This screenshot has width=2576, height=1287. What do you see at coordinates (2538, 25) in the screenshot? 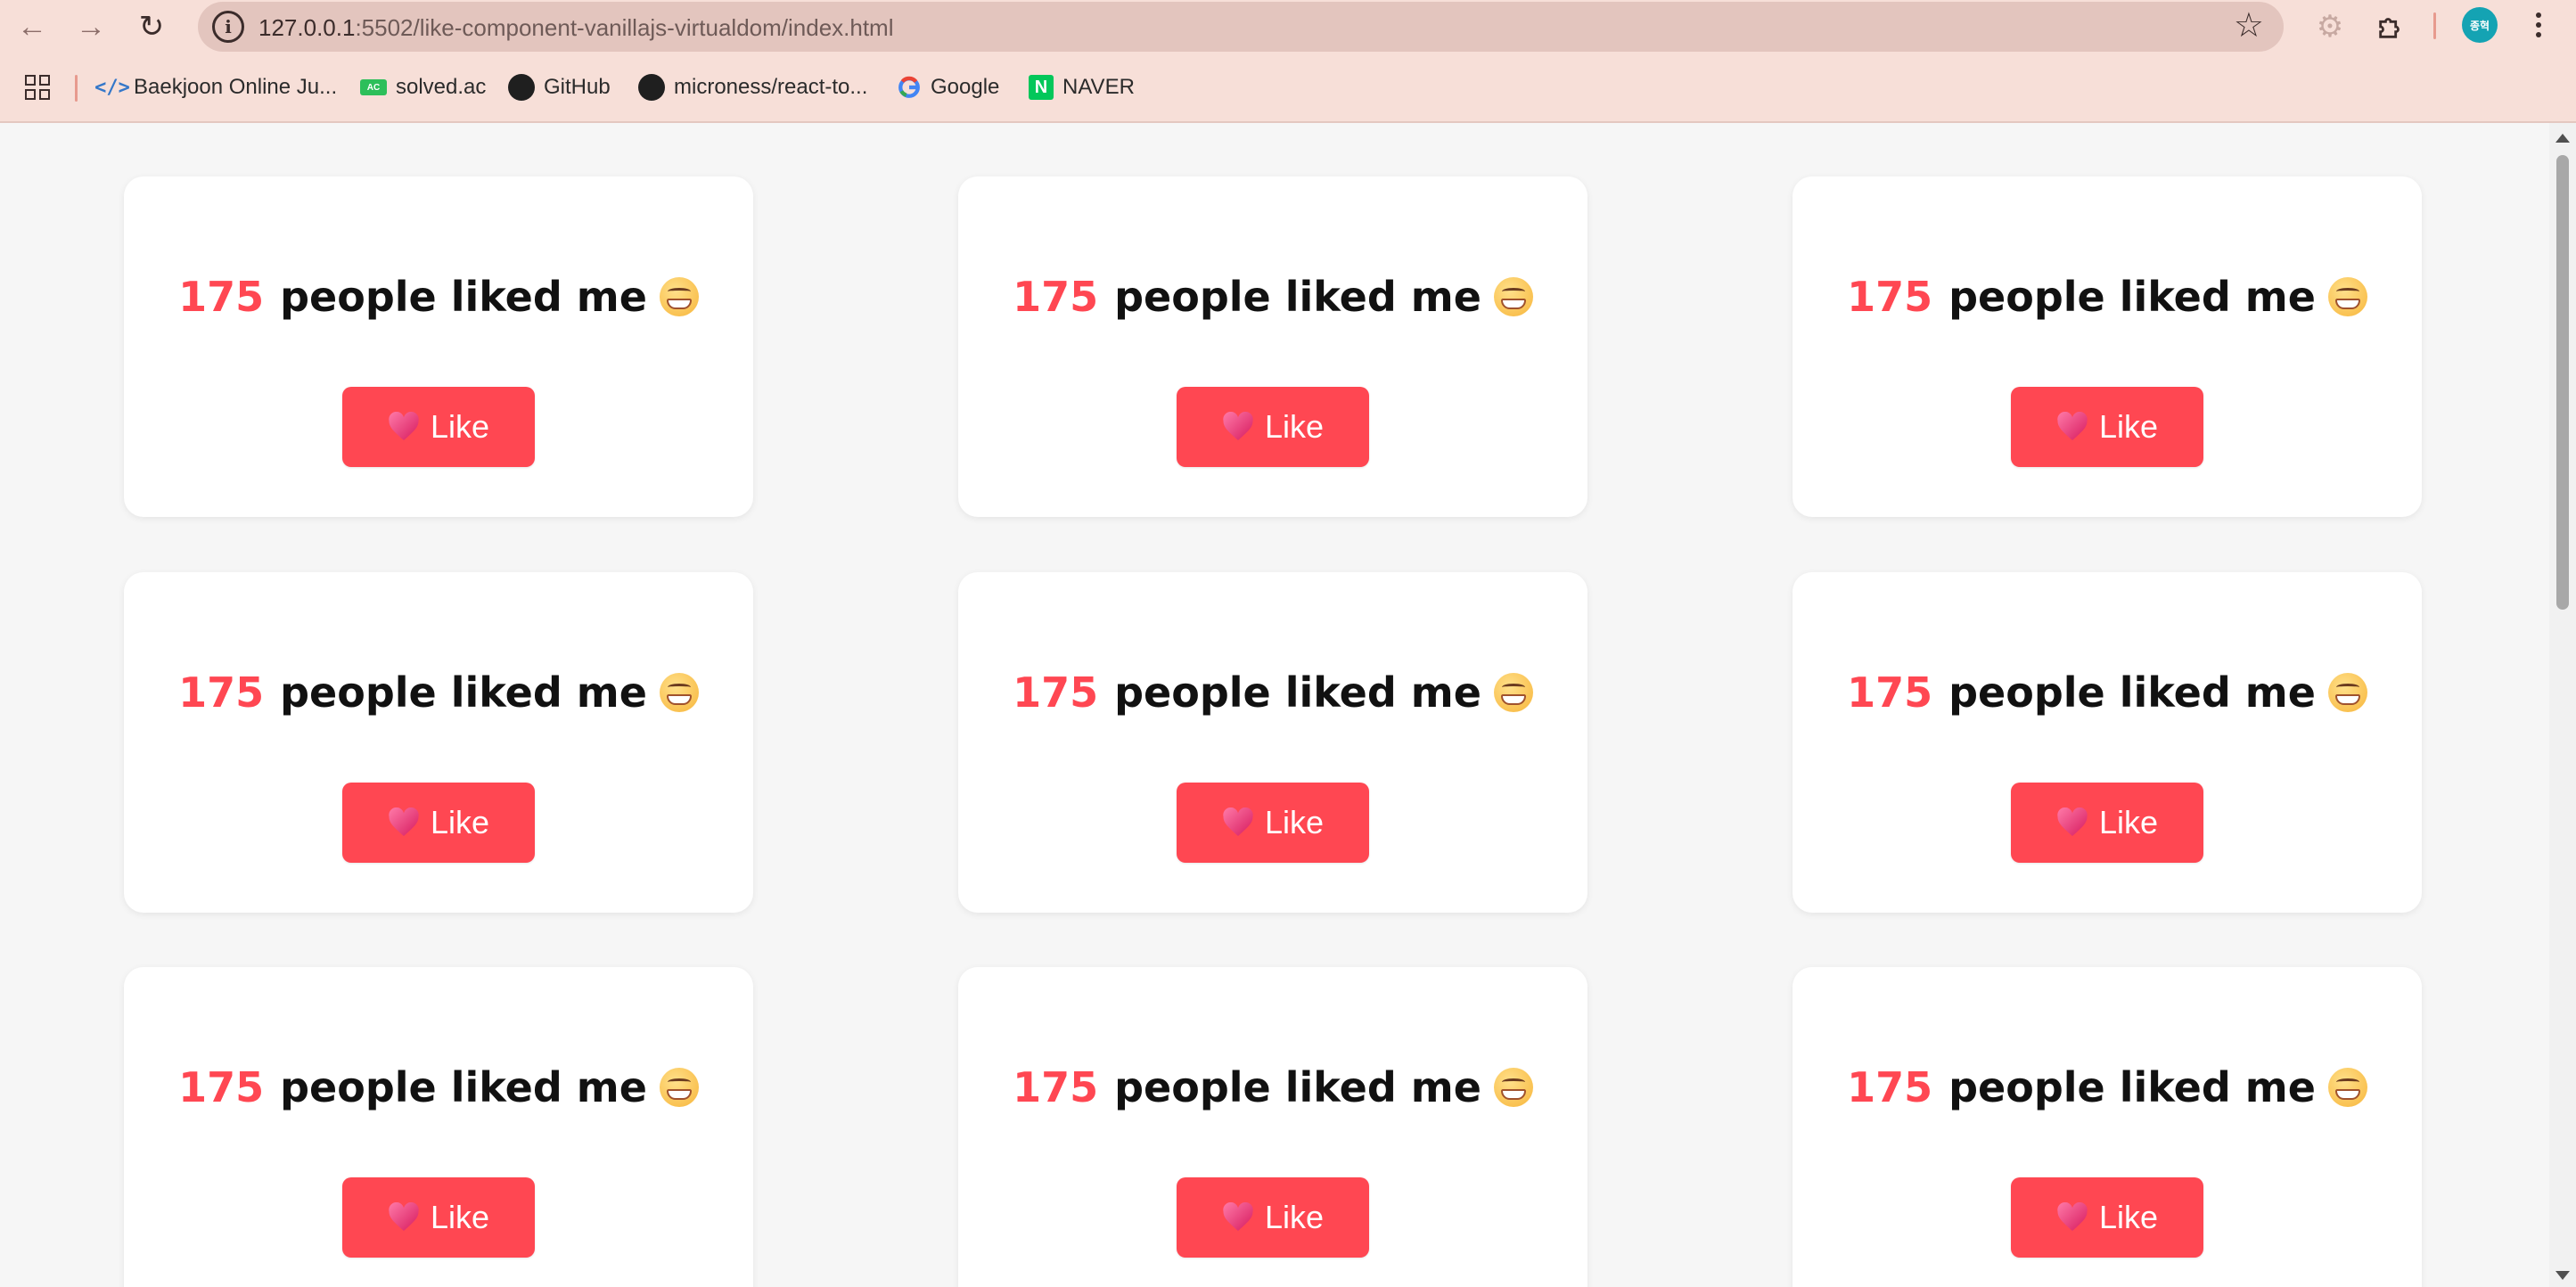
I see `browser-menu-icon` at bounding box center [2538, 25].